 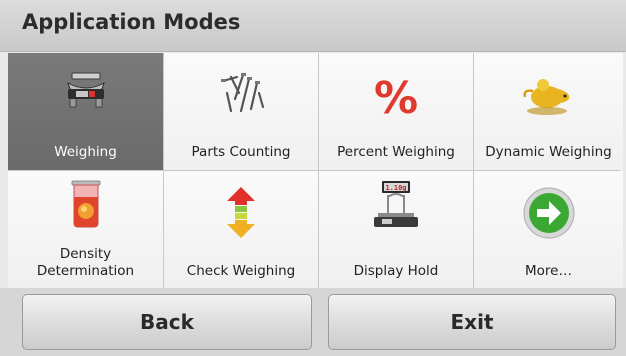 I want to click on percent-icon: %, so click(x=396, y=98).